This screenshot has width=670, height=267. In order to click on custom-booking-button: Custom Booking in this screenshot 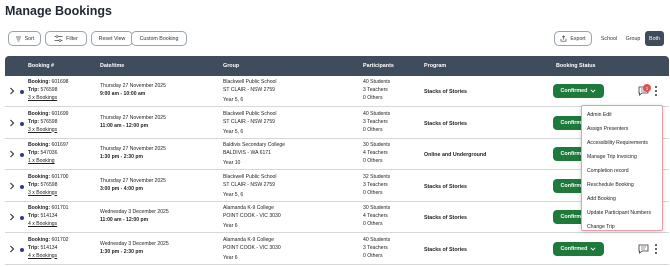, I will do `click(159, 38)`.